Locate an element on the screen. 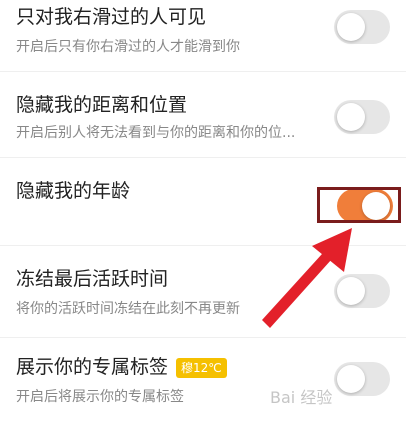 The width and height of the screenshot is (406, 422). watermark: Bai 经验 is located at coordinates (301, 397).